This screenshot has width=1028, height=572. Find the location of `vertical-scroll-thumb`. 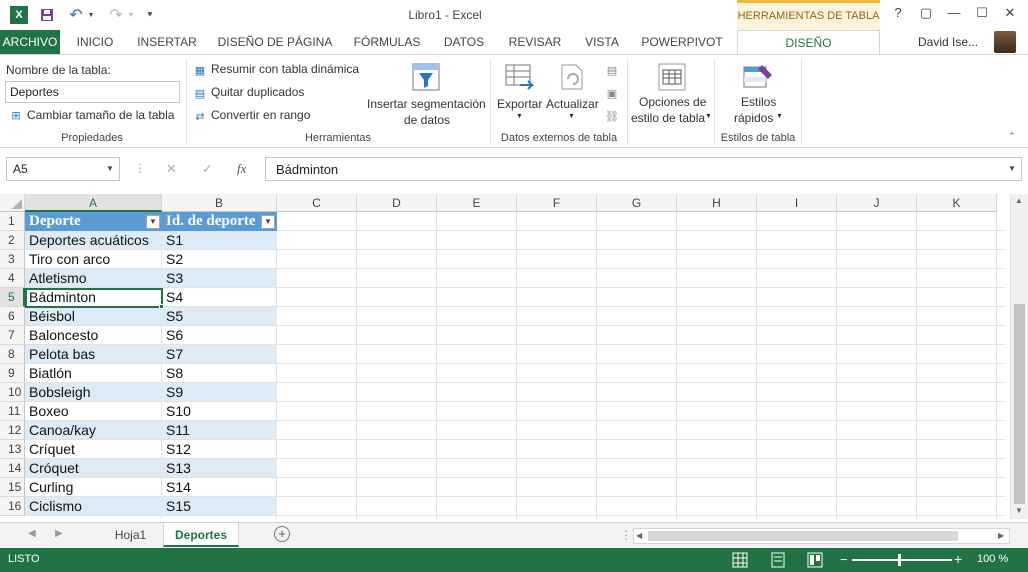

vertical-scroll-thumb is located at coordinates (1019, 404).